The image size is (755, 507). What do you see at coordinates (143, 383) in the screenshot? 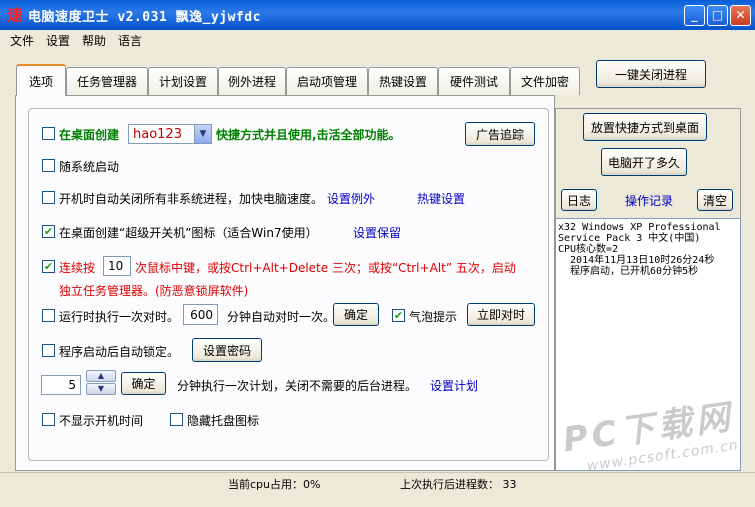
I see `plan-confirm-button: 确定` at bounding box center [143, 383].